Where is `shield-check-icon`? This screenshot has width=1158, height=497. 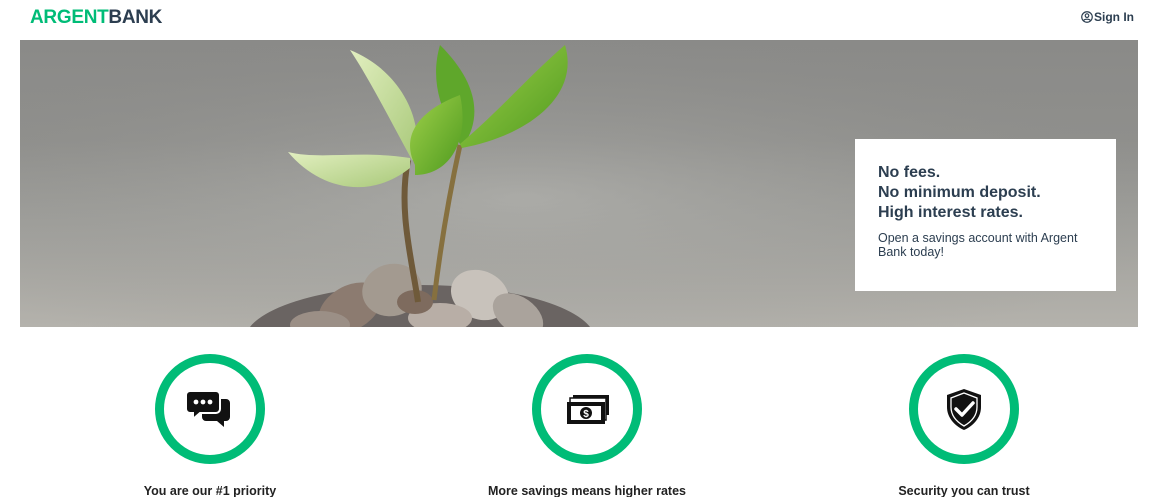 shield-check-icon is located at coordinates (964, 409).